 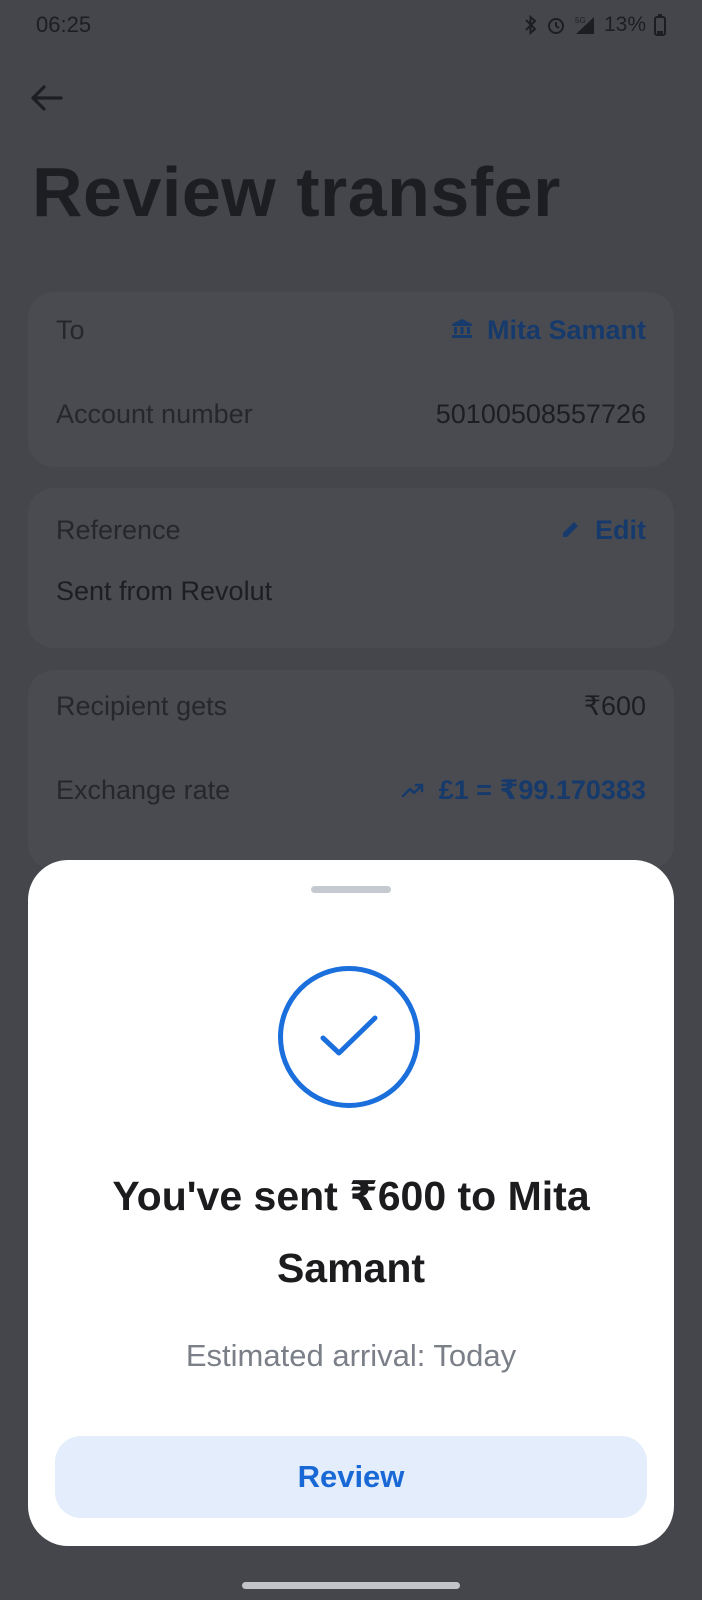 What do you see at coordinates (566, 329) in the screenshot?
I see `recipient-name: Mita Samant` at bounding box center [566, 329].